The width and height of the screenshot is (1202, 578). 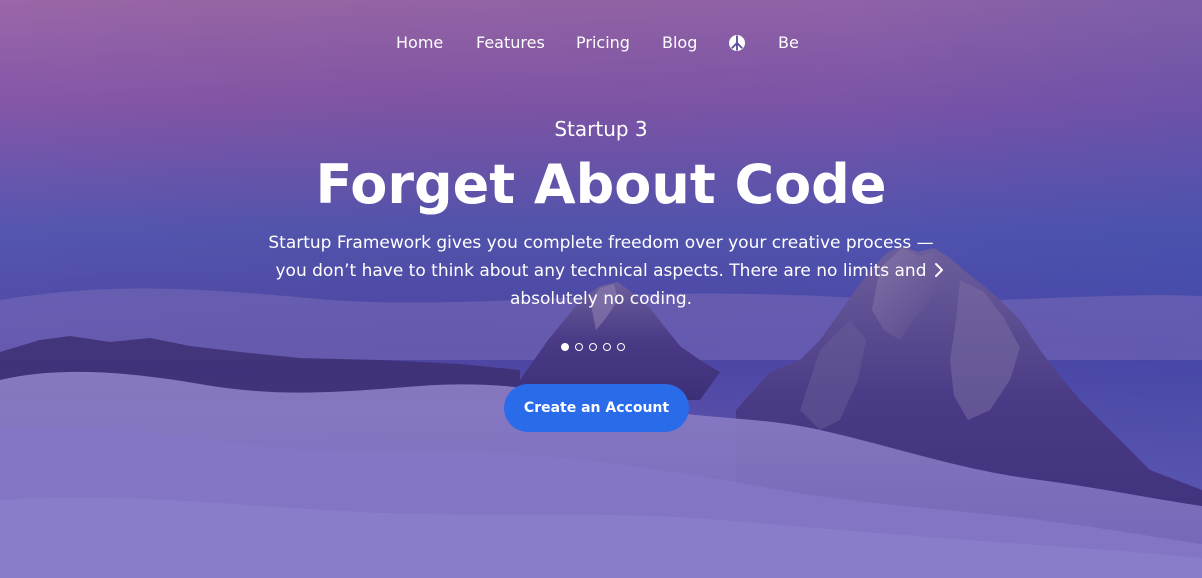 What do you see at coordinates (939, 270) in the screenshot?
I see `chevron-right-icon` at bounding box center [939, 270].